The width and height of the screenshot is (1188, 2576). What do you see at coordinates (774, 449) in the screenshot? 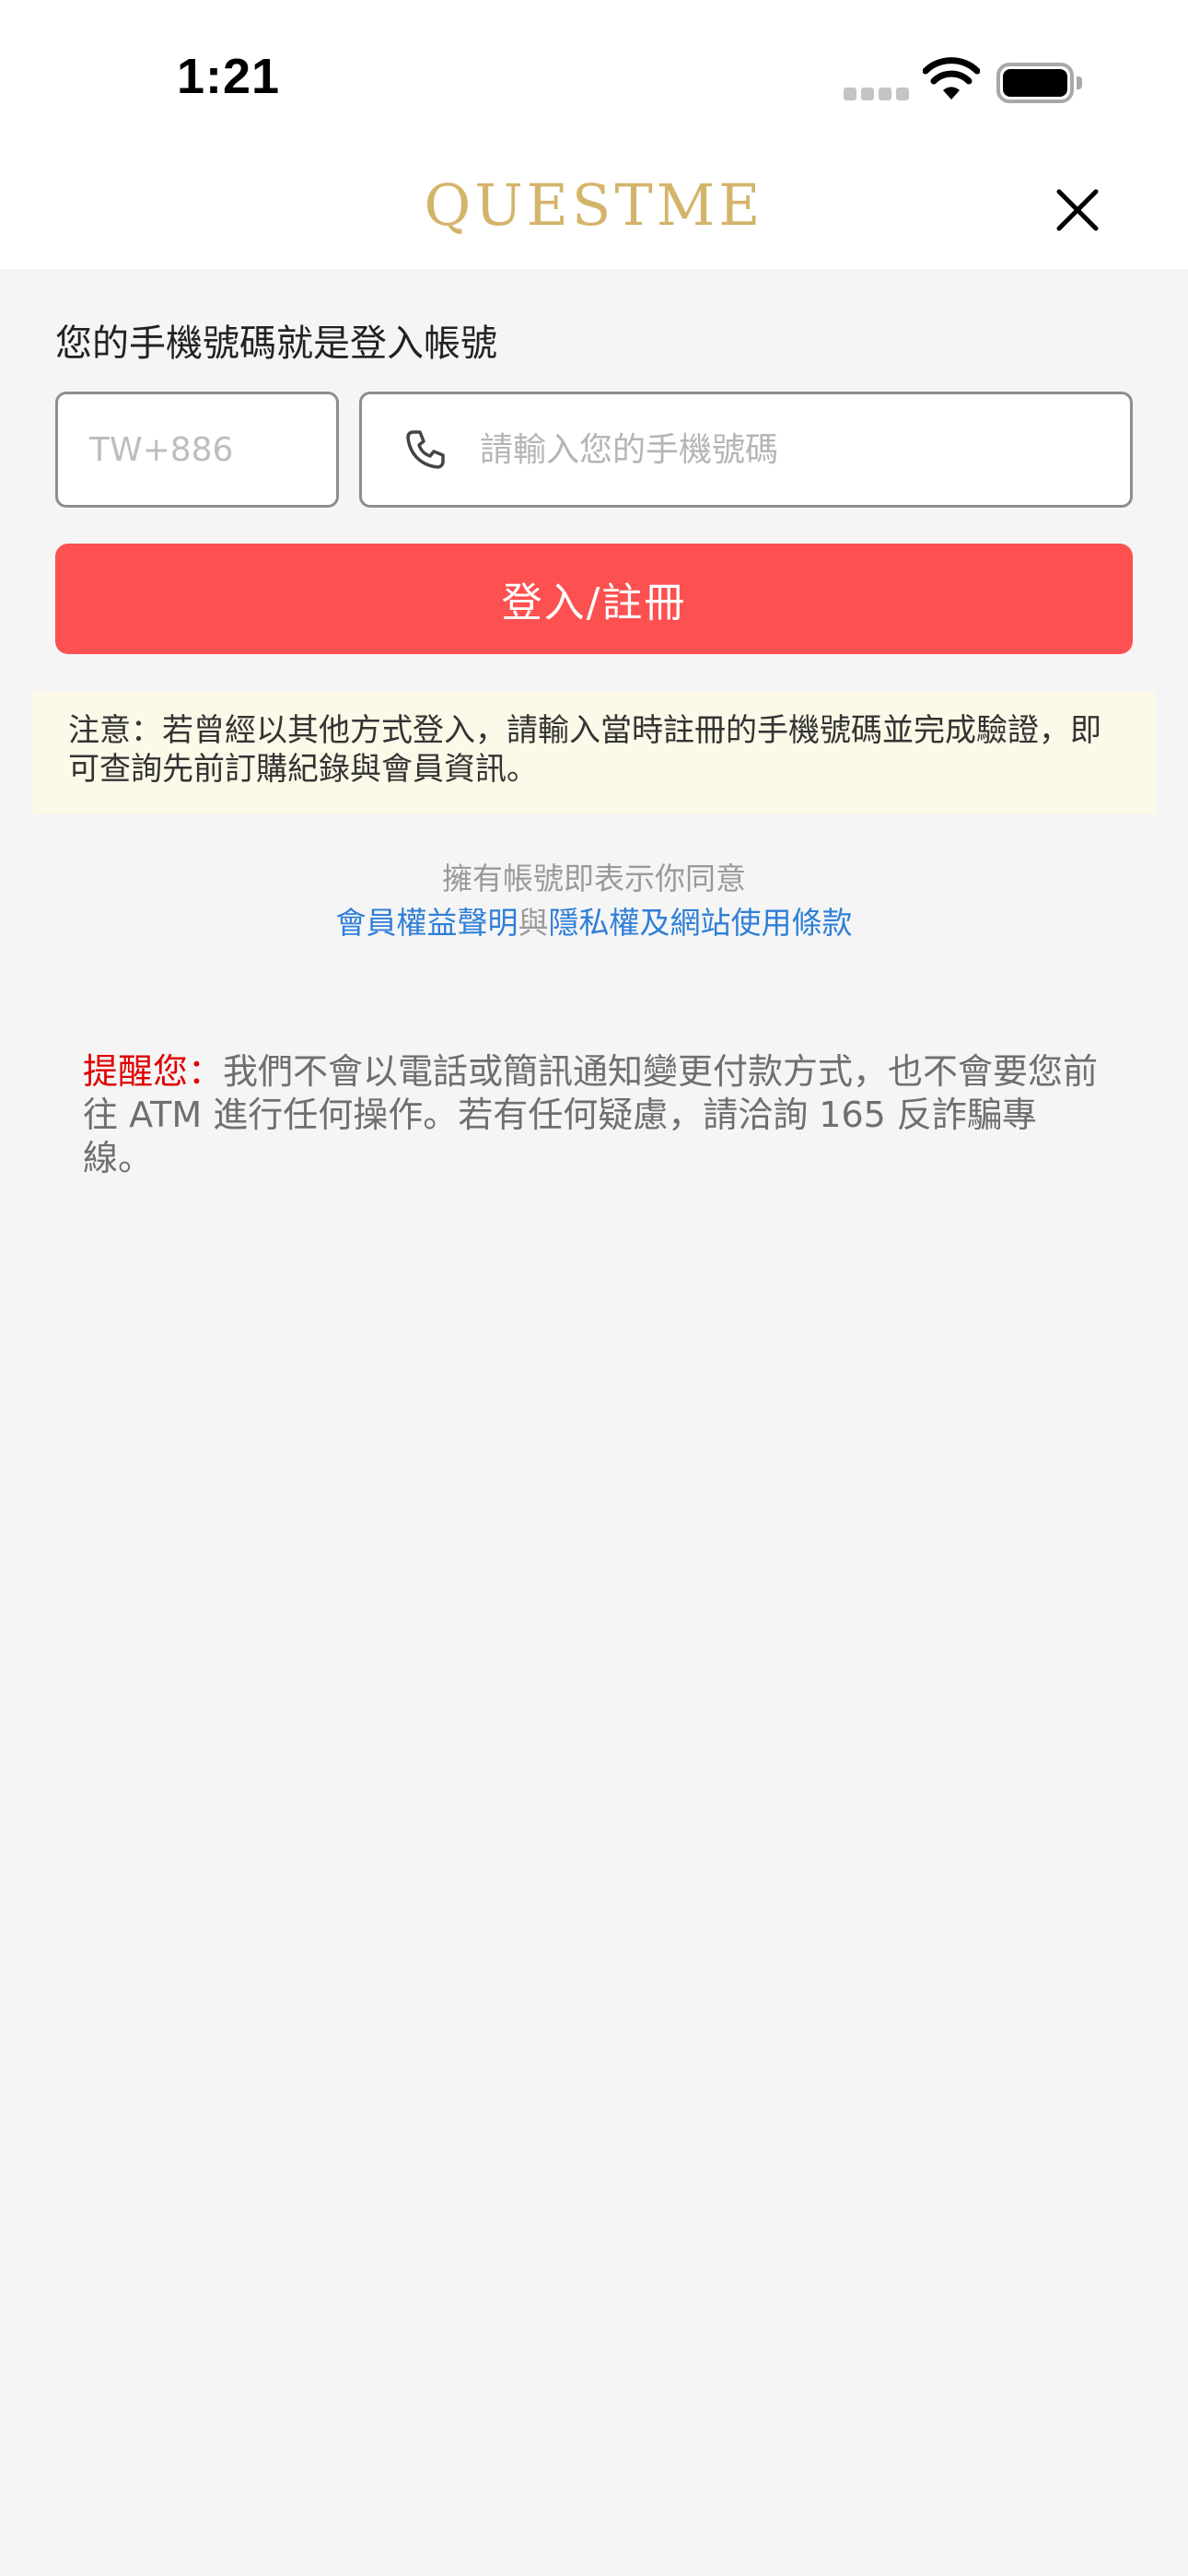
I see `phone-input` at bounding box center [774, 449].